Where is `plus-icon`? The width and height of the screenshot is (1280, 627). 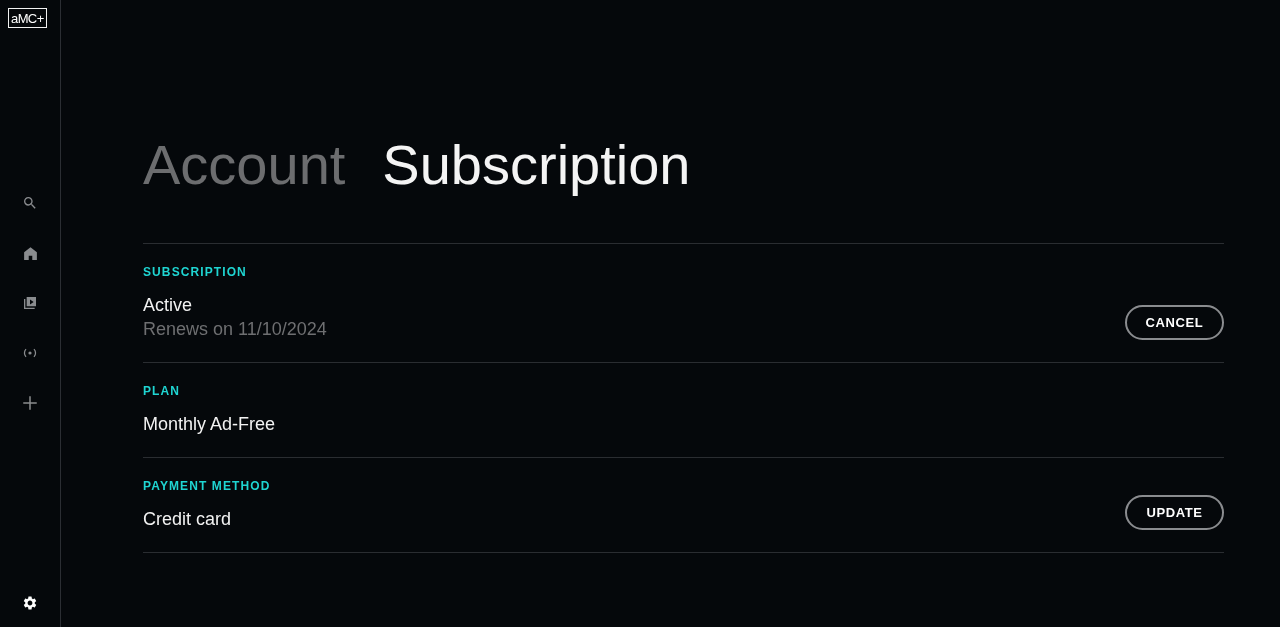
plus-icon is located at coordinates (30, 403).